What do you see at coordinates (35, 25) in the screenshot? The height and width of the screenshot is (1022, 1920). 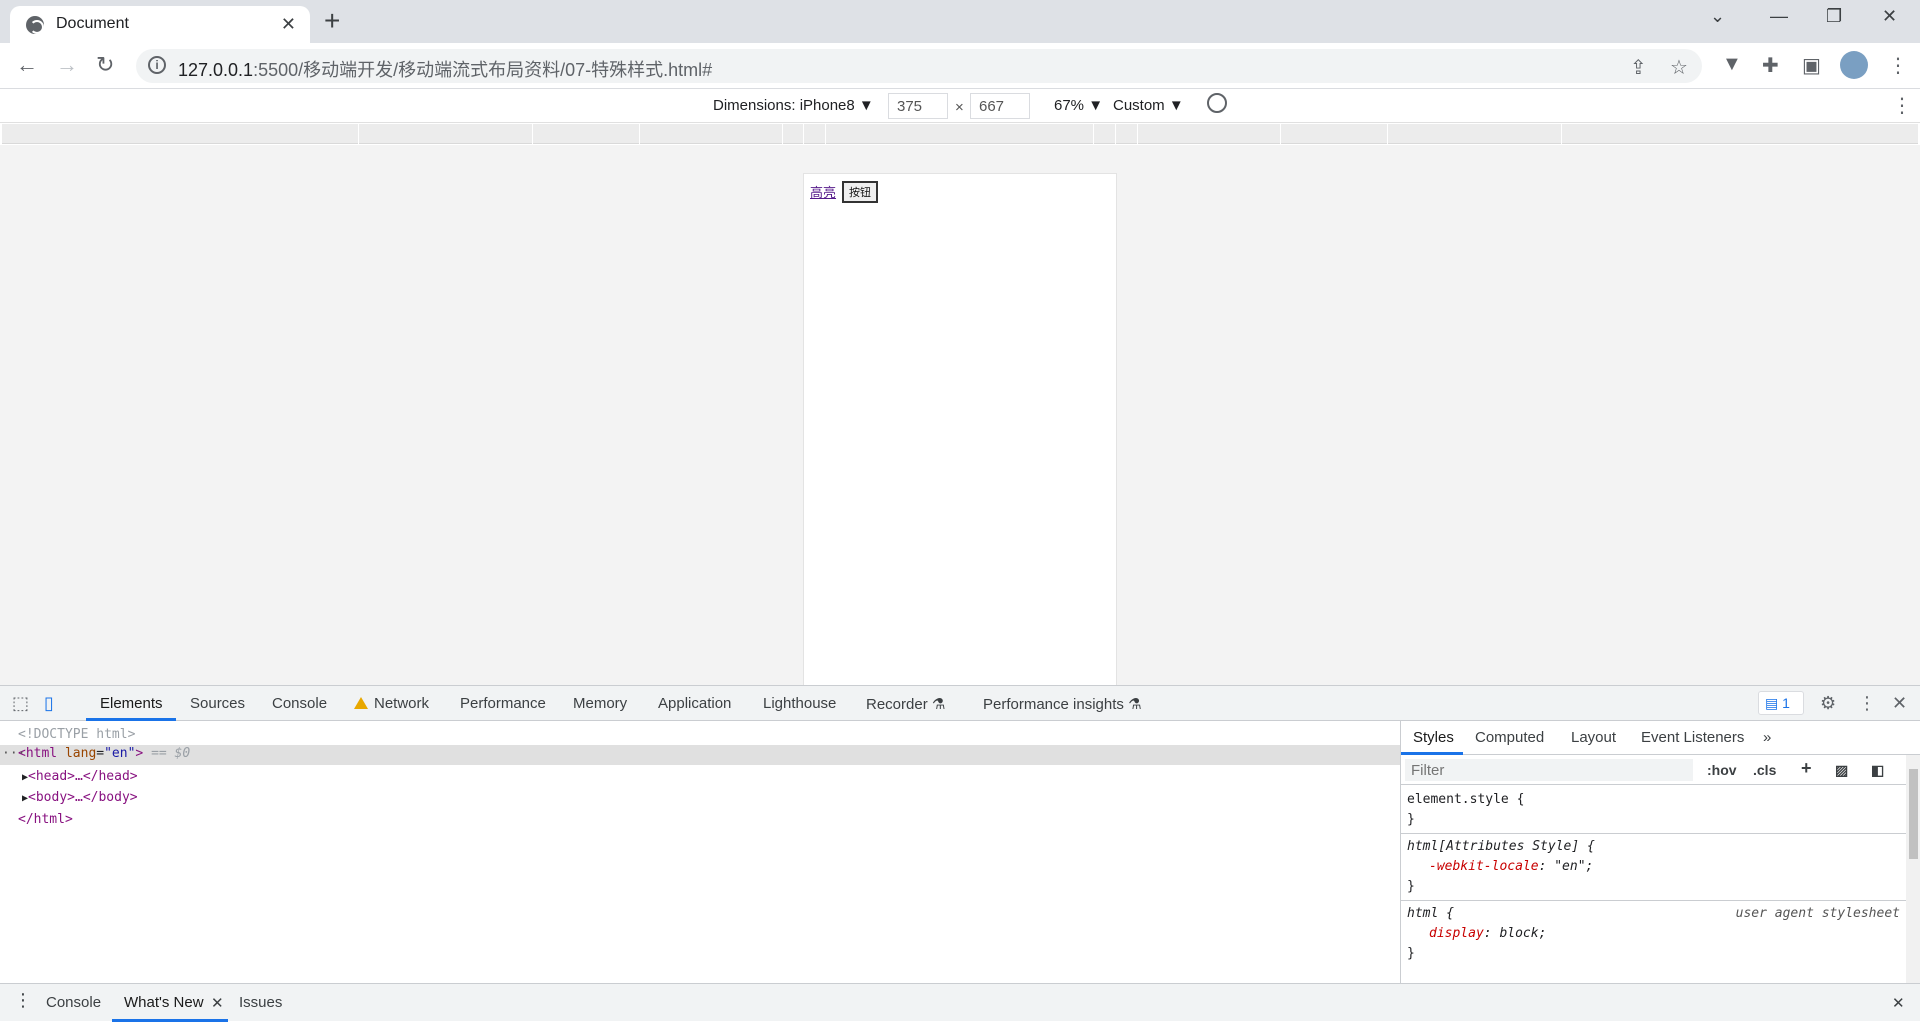 I see `globe-icon` at bounding box center [35, 25].